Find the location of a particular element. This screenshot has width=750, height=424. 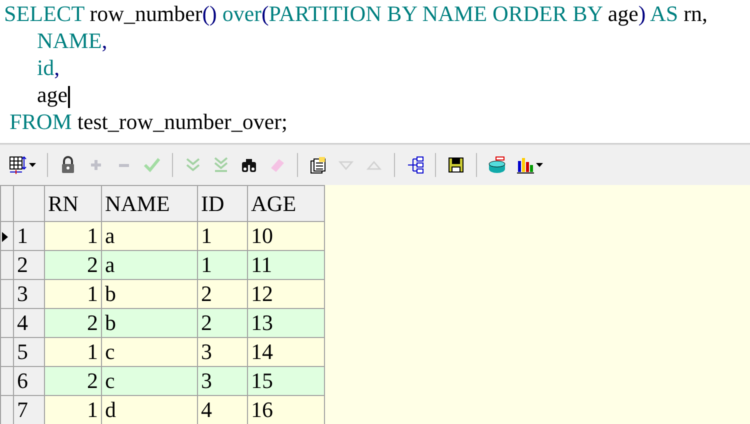

sql-text: row_number is located at coordinates (145, 13).